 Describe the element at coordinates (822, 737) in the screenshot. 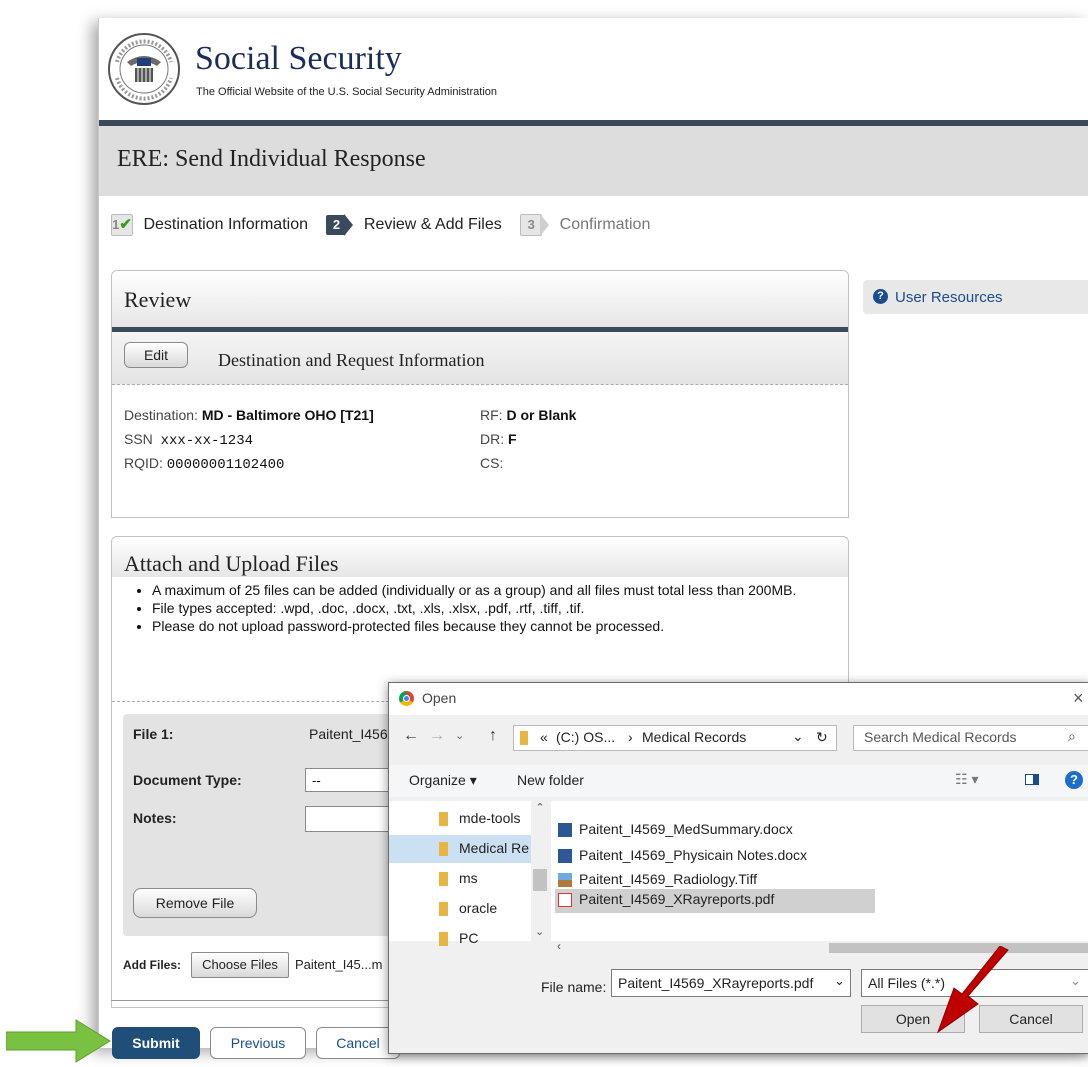

I see `refresh-icon: ↻` at that location.